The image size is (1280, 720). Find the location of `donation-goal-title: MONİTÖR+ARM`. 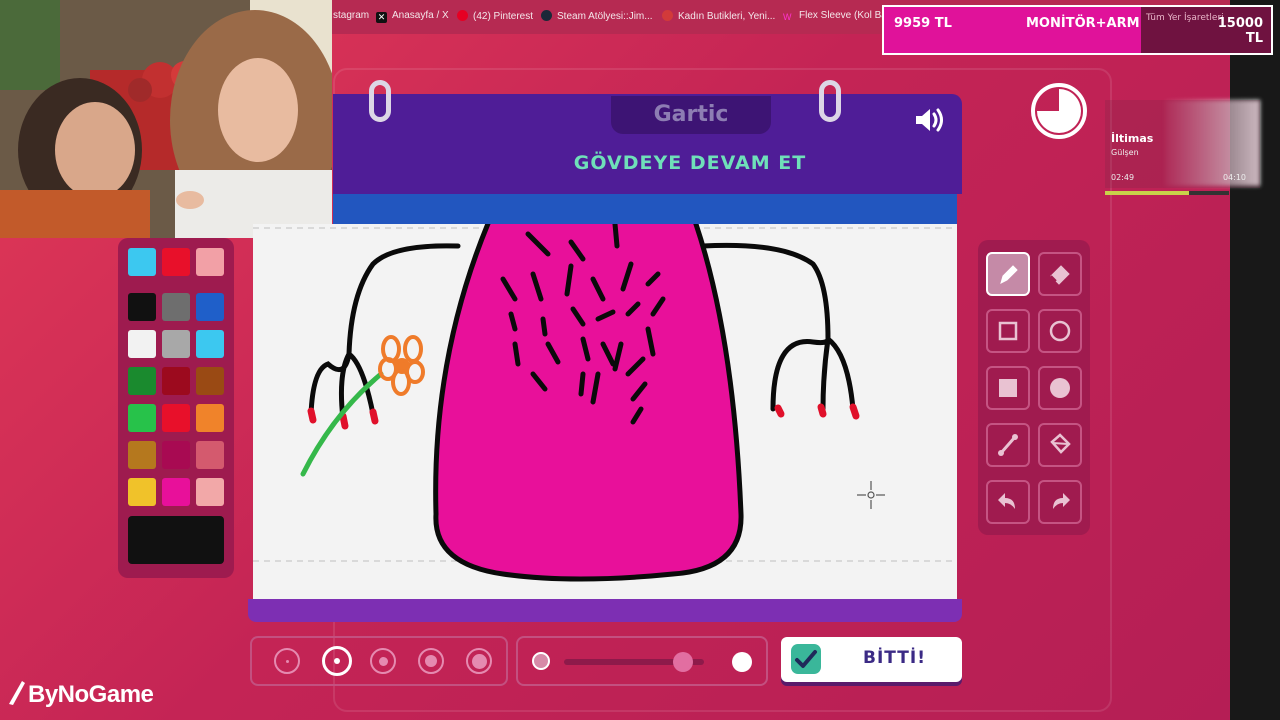

donation-goal-title: MONİTÖR+ARM is located at coordinates (1083, 23).